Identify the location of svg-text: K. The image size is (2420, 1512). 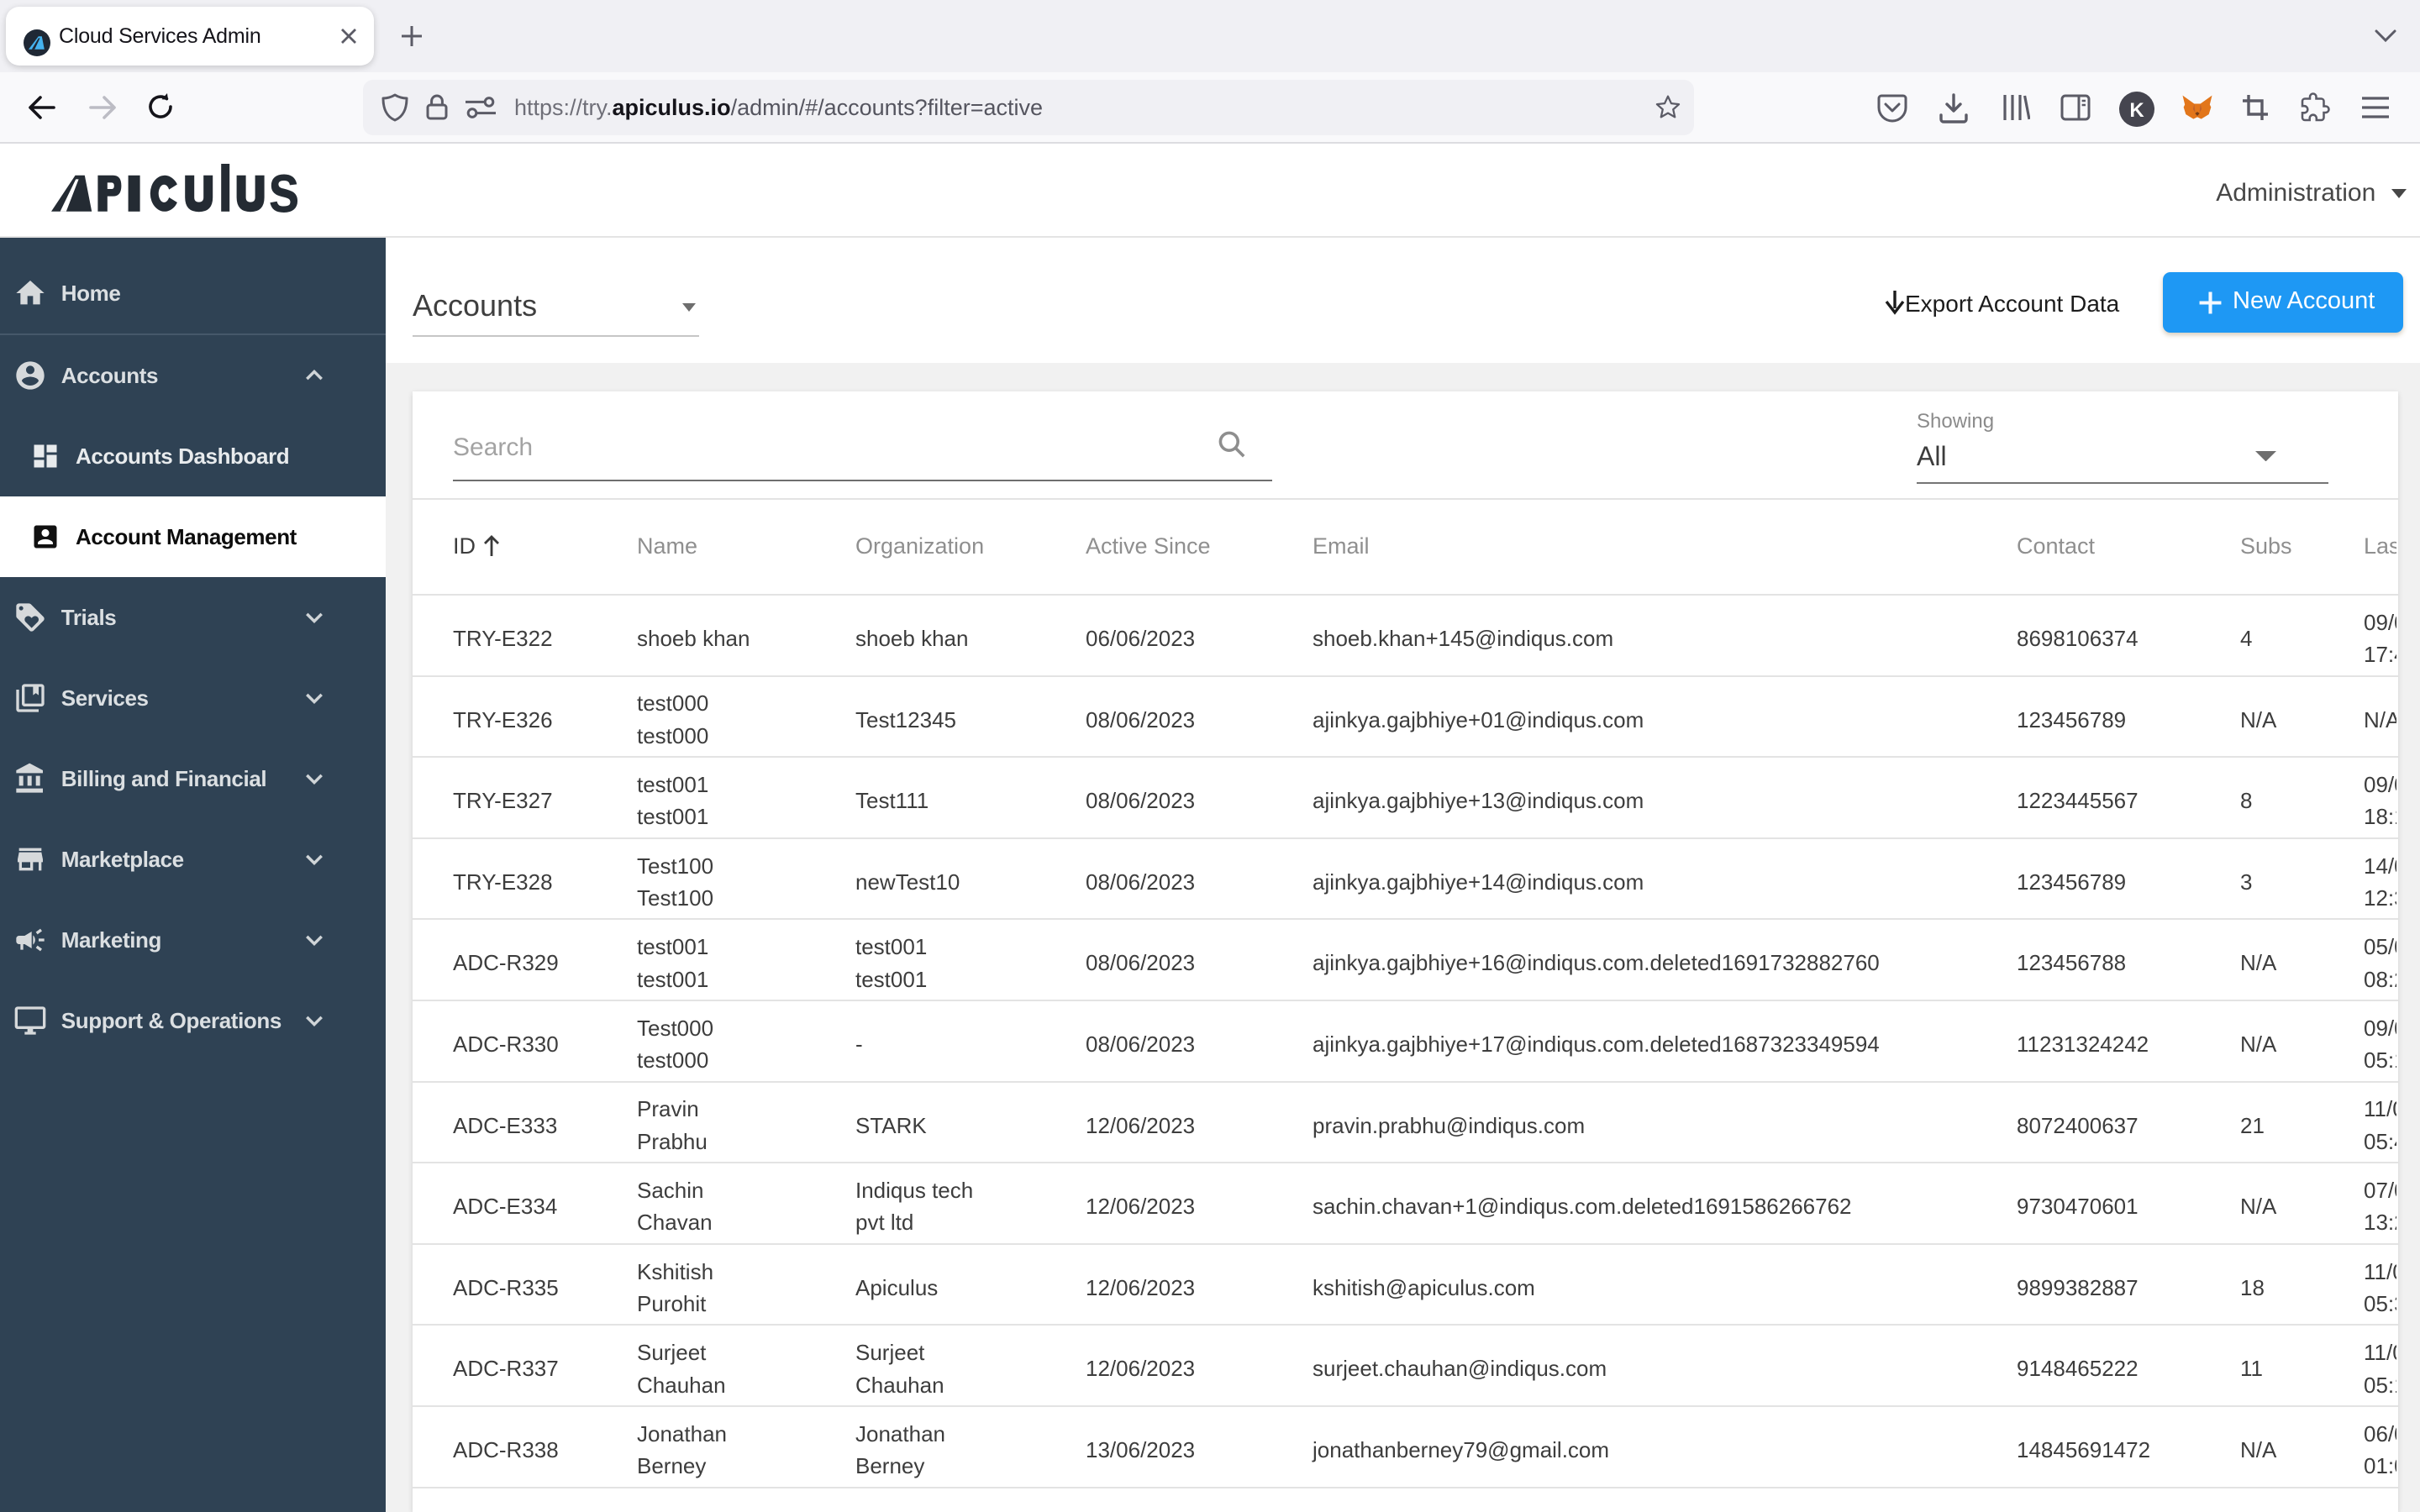
(2136, 110).